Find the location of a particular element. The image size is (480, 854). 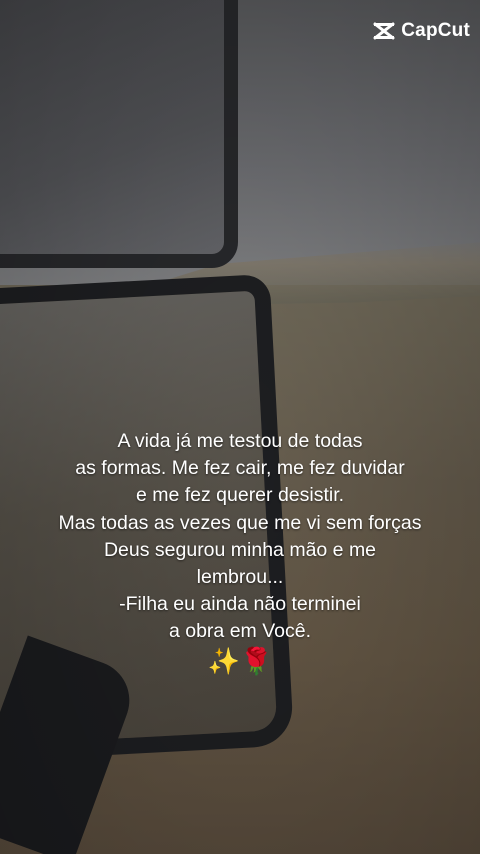

capcut-watermark: CapCut is located at coordinates (421, 31).